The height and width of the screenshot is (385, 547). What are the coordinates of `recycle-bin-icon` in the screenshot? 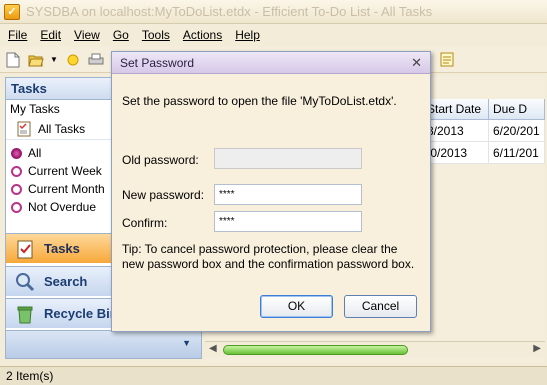 It's located at (25, 314).